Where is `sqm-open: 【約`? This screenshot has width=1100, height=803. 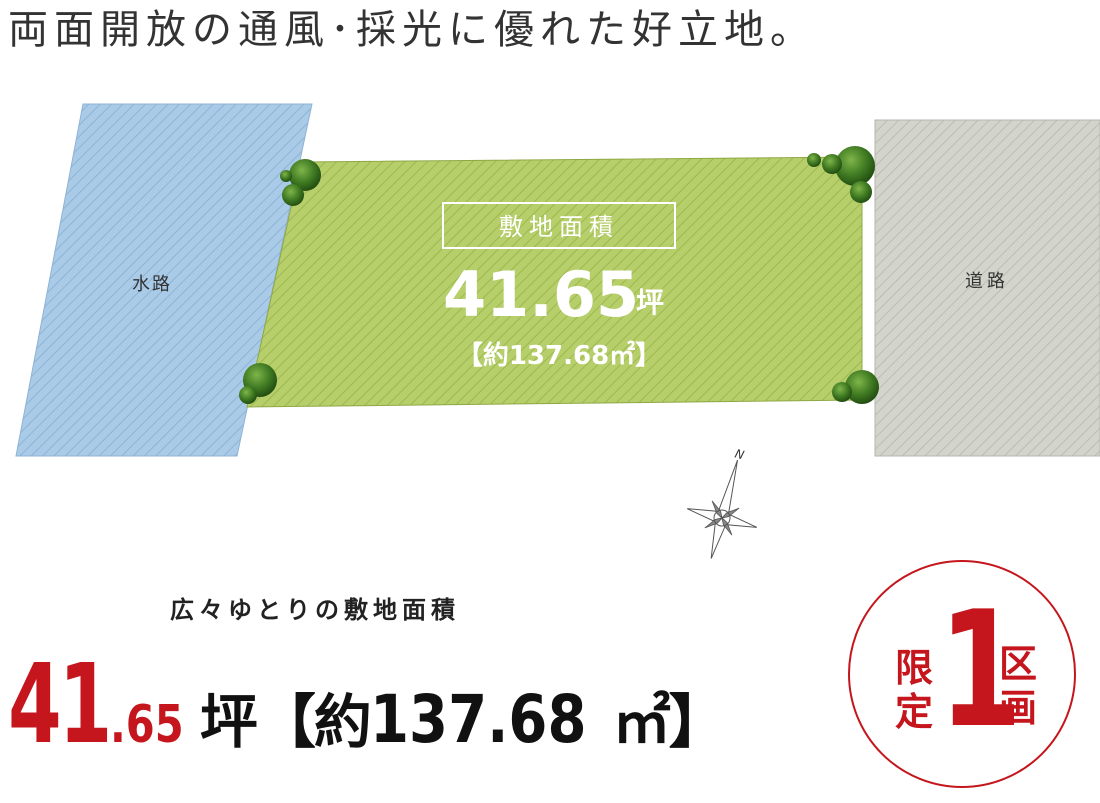
sqm-open: 【約 is located at coordinates (314, 722).